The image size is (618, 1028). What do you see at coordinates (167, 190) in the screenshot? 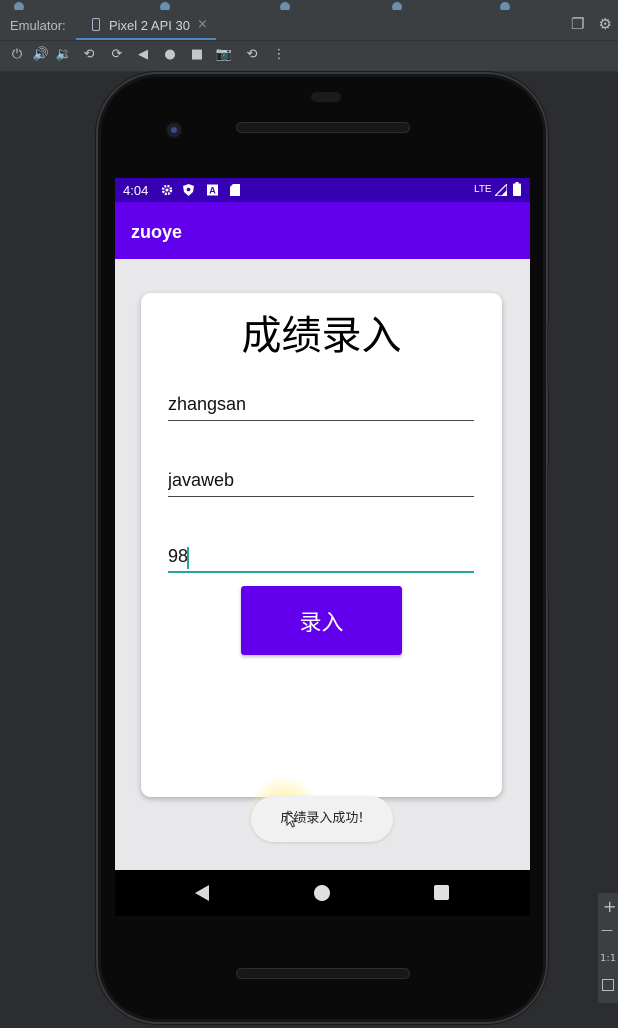
I see `settings-icon` at bounding box center [167, 190].